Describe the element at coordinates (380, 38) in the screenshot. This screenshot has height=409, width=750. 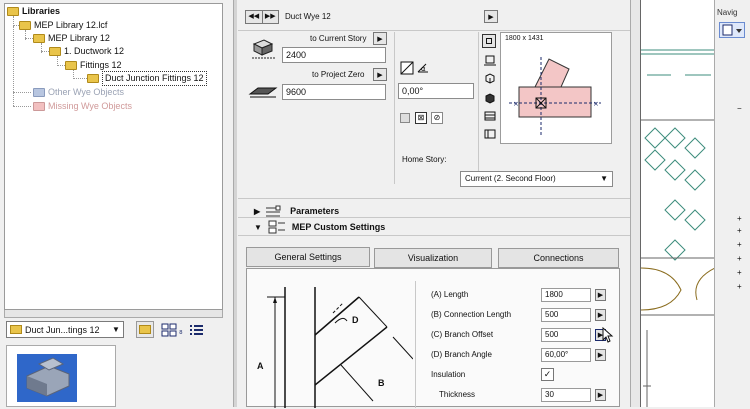
I see `to-current-story-menu-button: ▶` at that location.